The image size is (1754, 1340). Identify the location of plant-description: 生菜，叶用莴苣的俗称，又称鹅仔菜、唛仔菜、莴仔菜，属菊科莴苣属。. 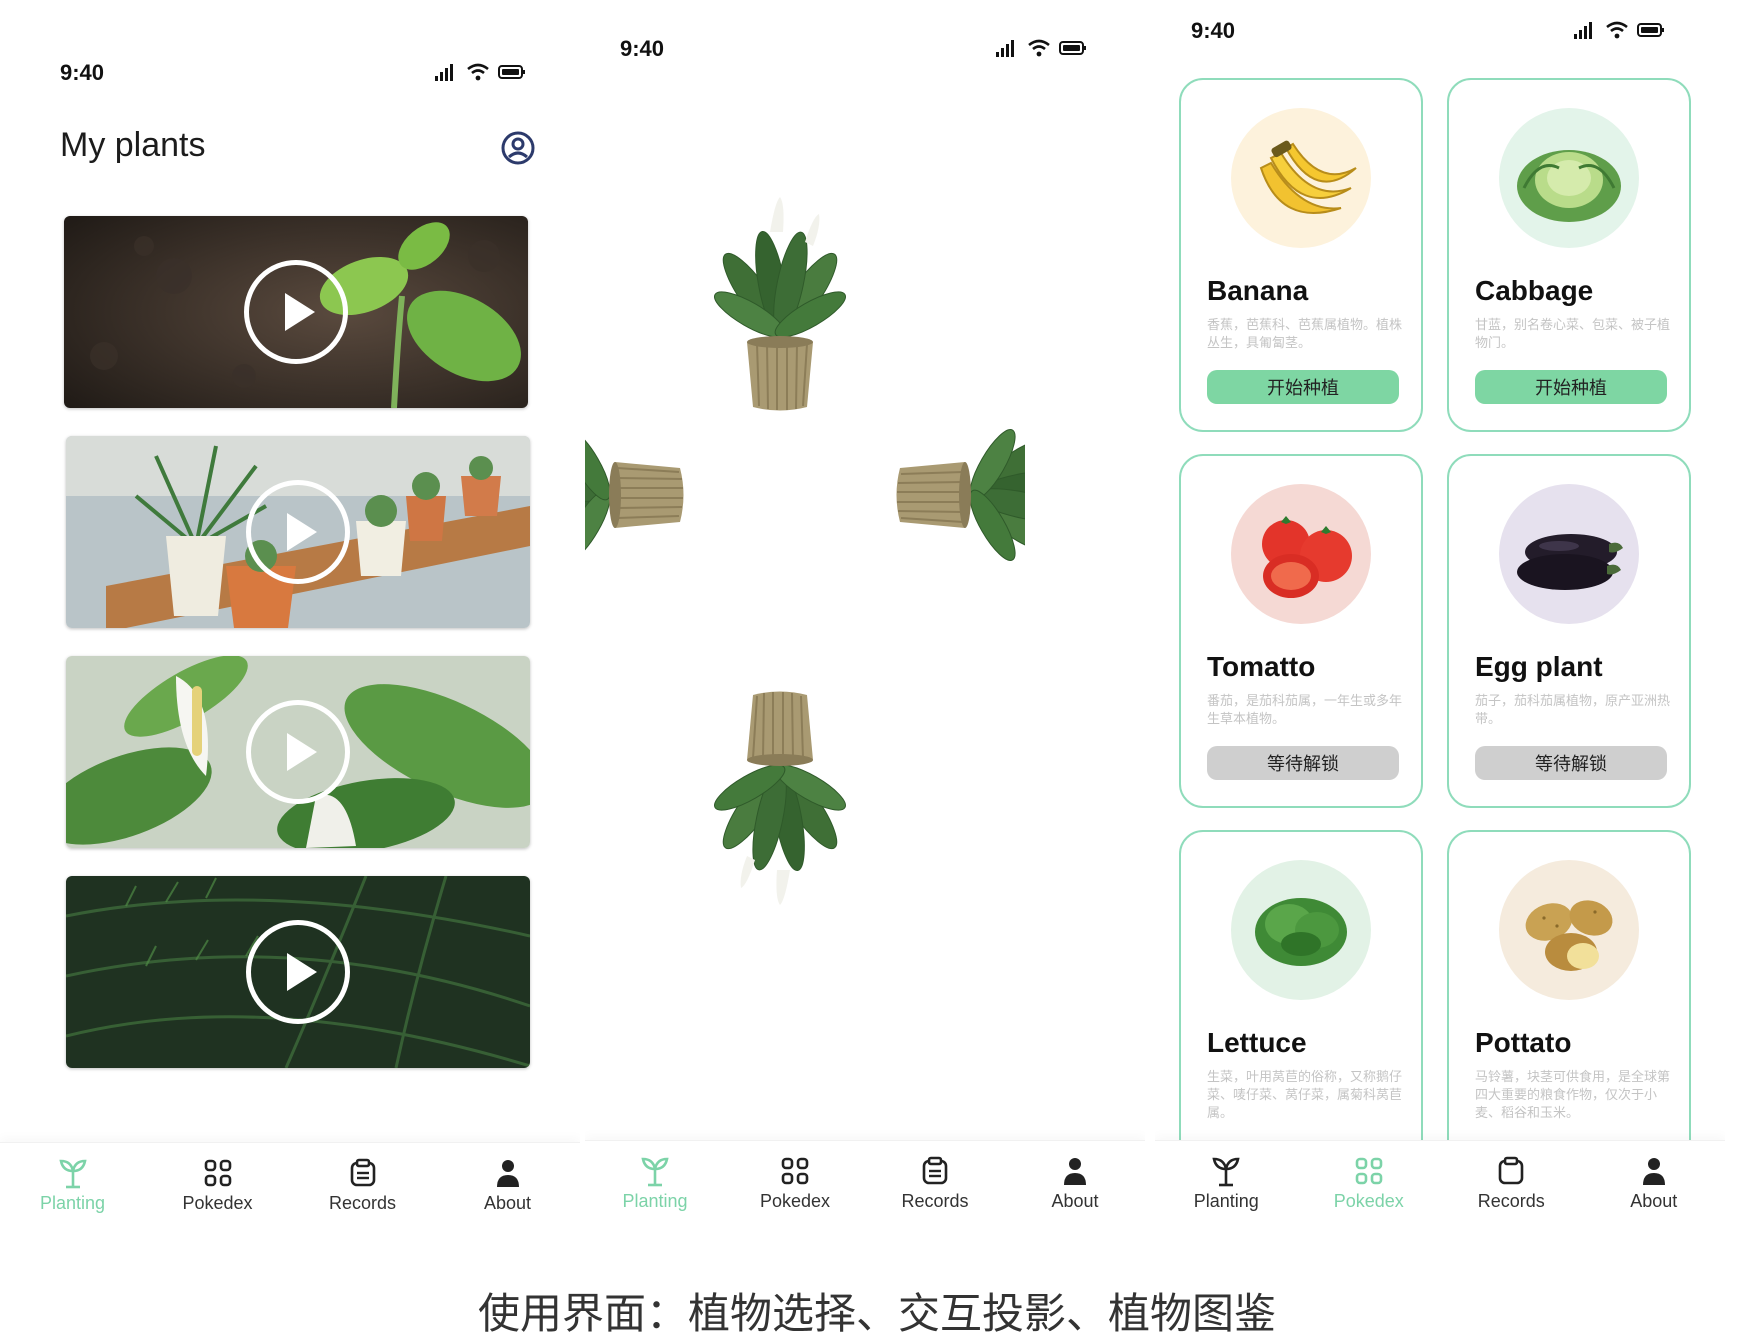
(1305, 1094).